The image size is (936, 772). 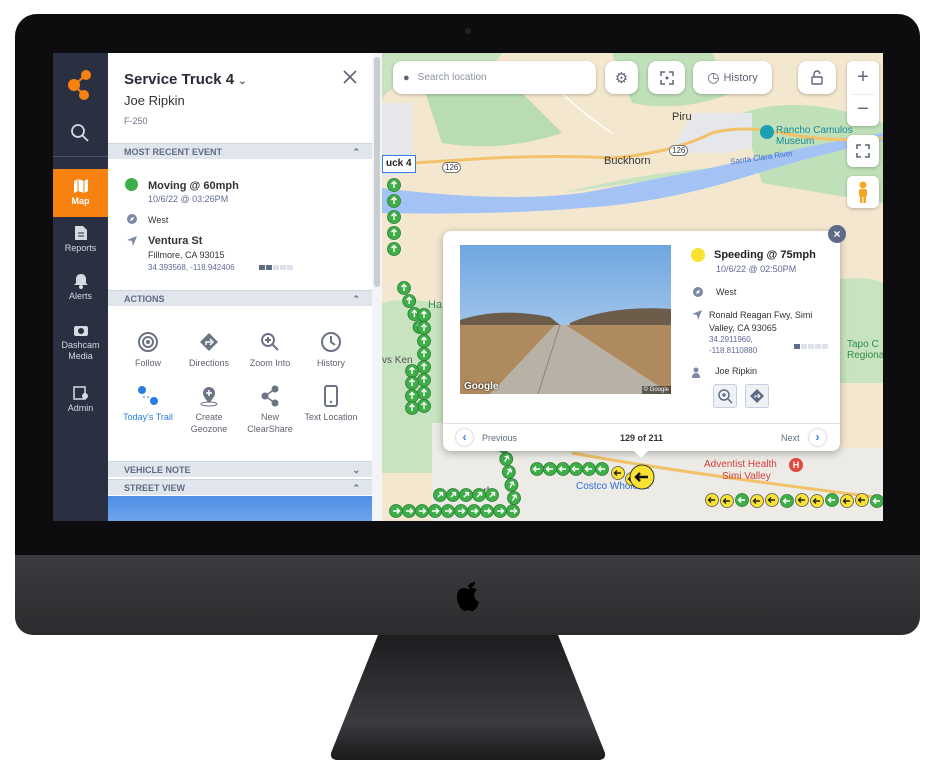 What do you see at coordinates (331, 396) in the screenshot?
I see `phone-icon` at bounding box center [331, 396].